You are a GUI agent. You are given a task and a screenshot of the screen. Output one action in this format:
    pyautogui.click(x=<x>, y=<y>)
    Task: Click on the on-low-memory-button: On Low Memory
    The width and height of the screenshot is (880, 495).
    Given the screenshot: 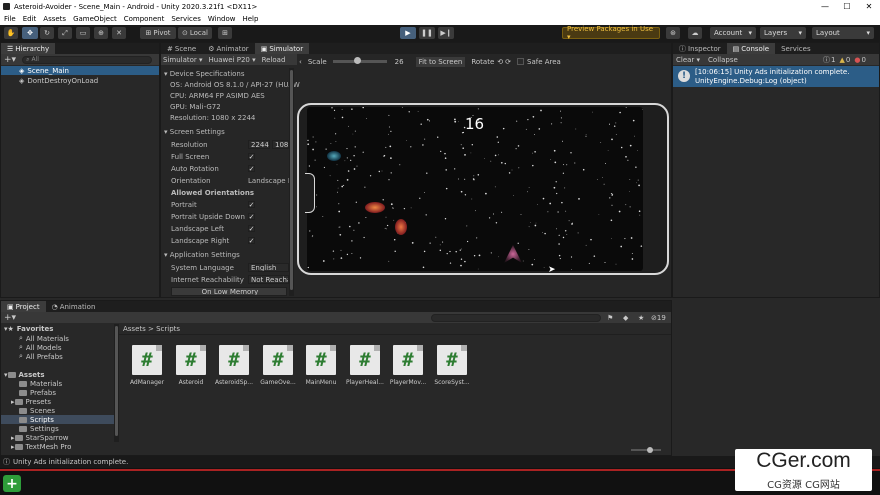 What is the action you would take?
    pyautogui.click(x=229, y=291)
    